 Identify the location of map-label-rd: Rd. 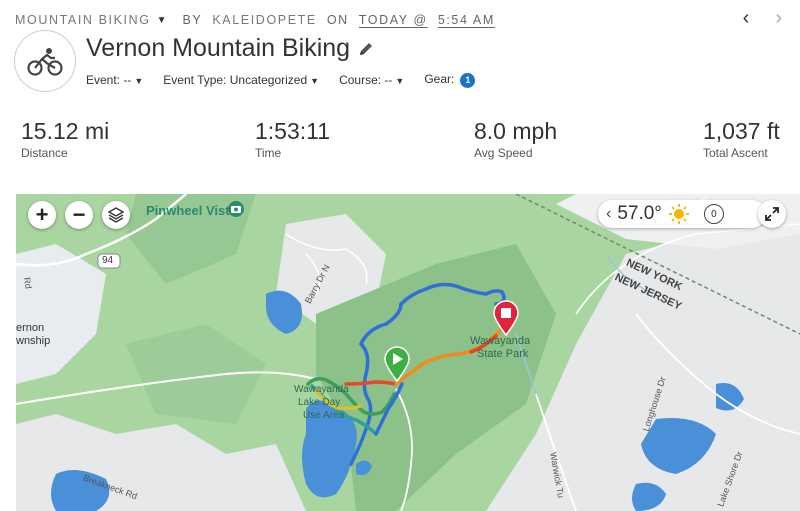
(27, 283).